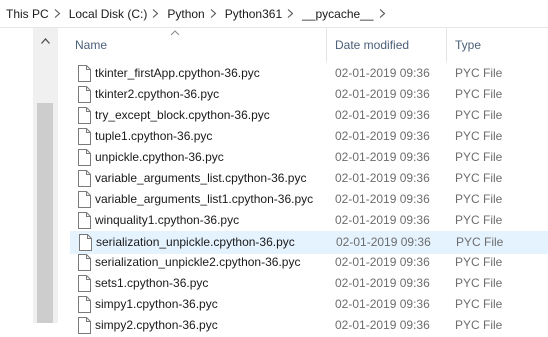  Describe the element at coordinates (156, 304) in the screenshot. I see `file-name: simpy1.cpython-36.pyc` at that location.